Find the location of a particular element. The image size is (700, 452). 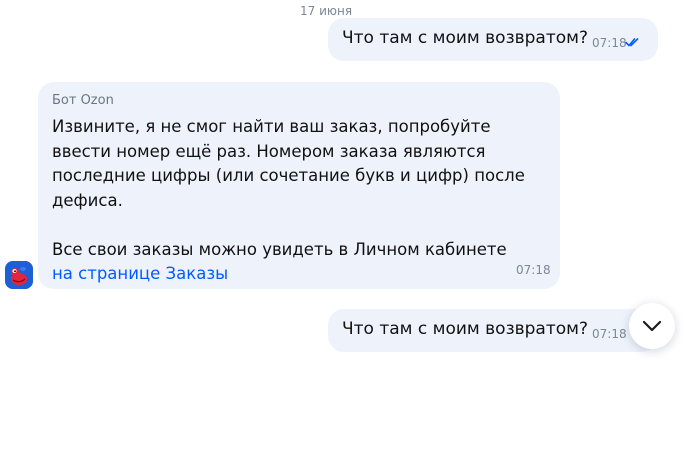

double-check-icon is located at coordinates (632, 42).